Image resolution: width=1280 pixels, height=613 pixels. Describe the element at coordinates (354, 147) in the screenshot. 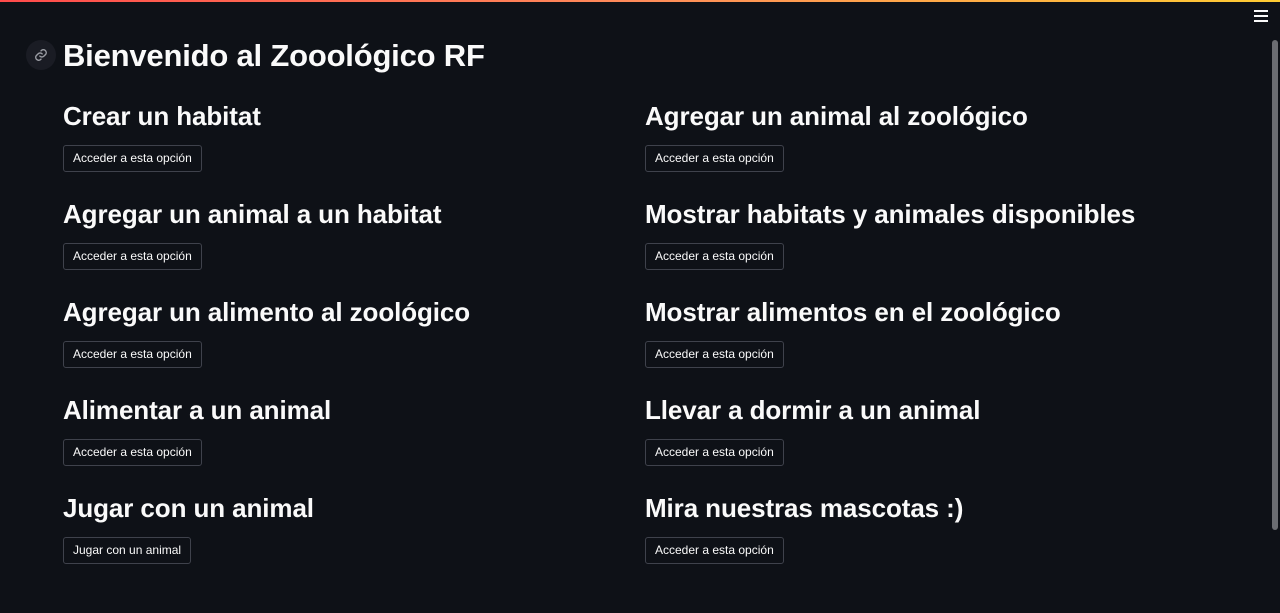

I see `option-crear-habitat: Crear un habitat Acceder a esta opción` at that location.